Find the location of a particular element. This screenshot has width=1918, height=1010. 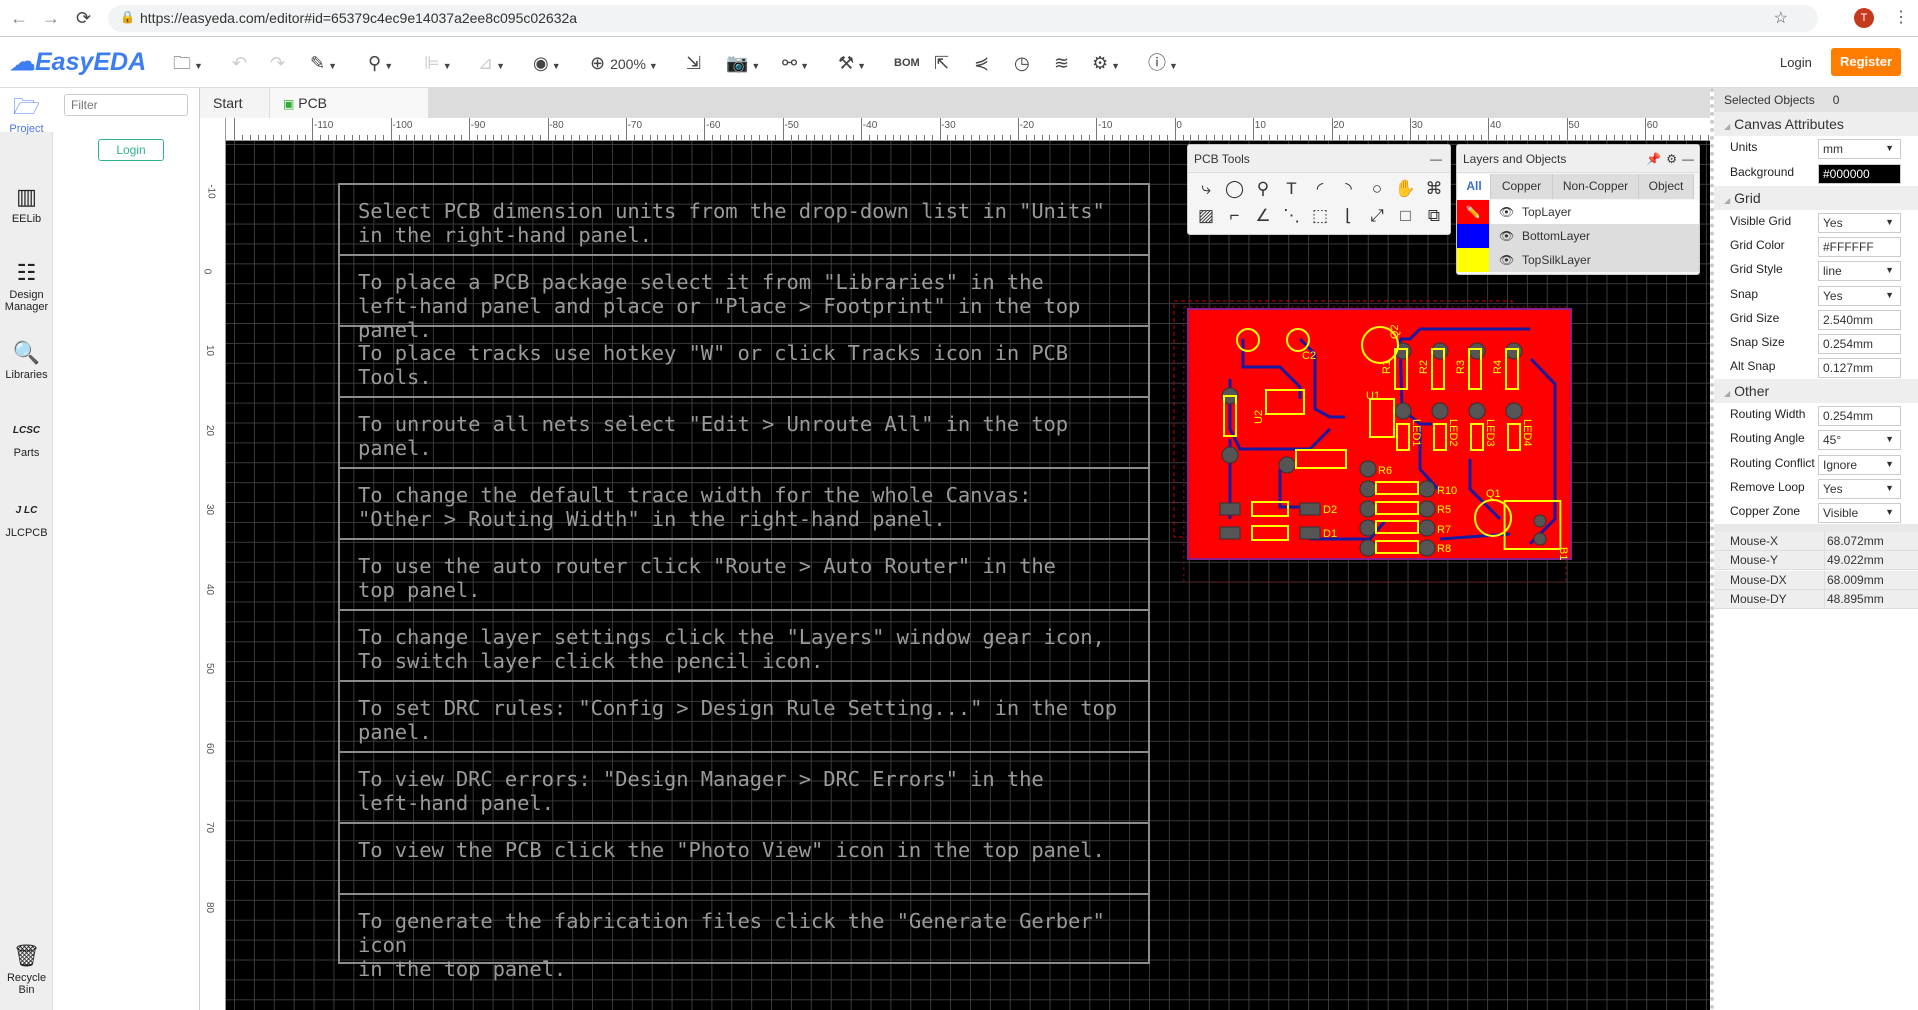

snap-select: Yes is located at coordinates (1859, 296).